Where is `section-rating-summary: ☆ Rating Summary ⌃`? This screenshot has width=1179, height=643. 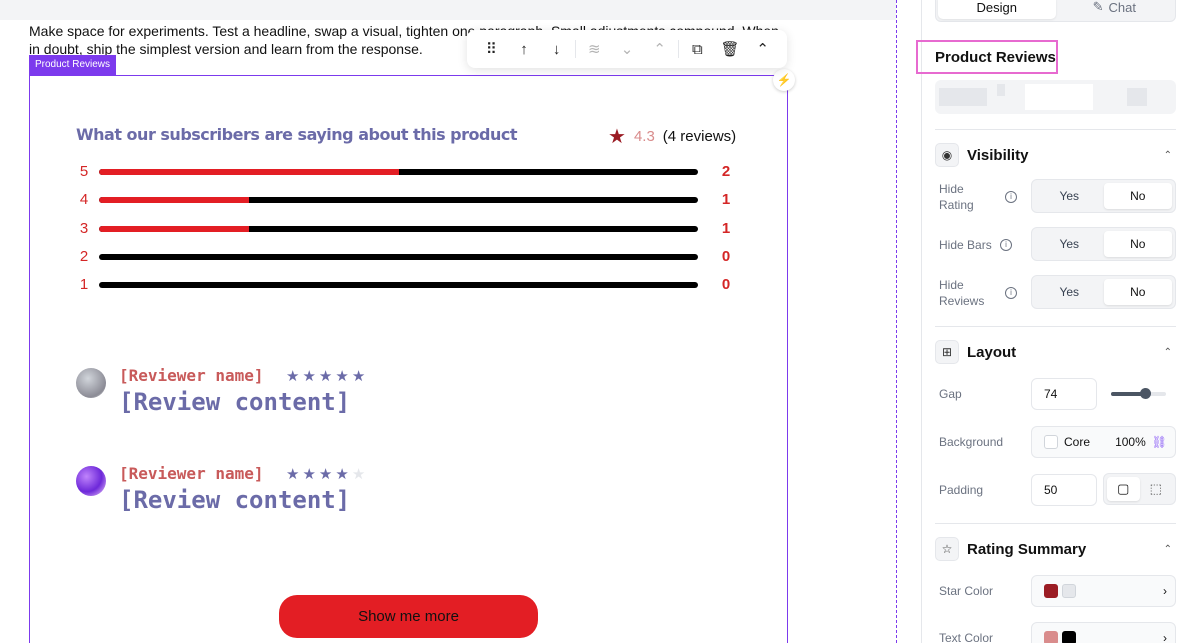
section-rating-summary: ☆ Rating Summary ⌃ is located at coordinates (1055, 549).